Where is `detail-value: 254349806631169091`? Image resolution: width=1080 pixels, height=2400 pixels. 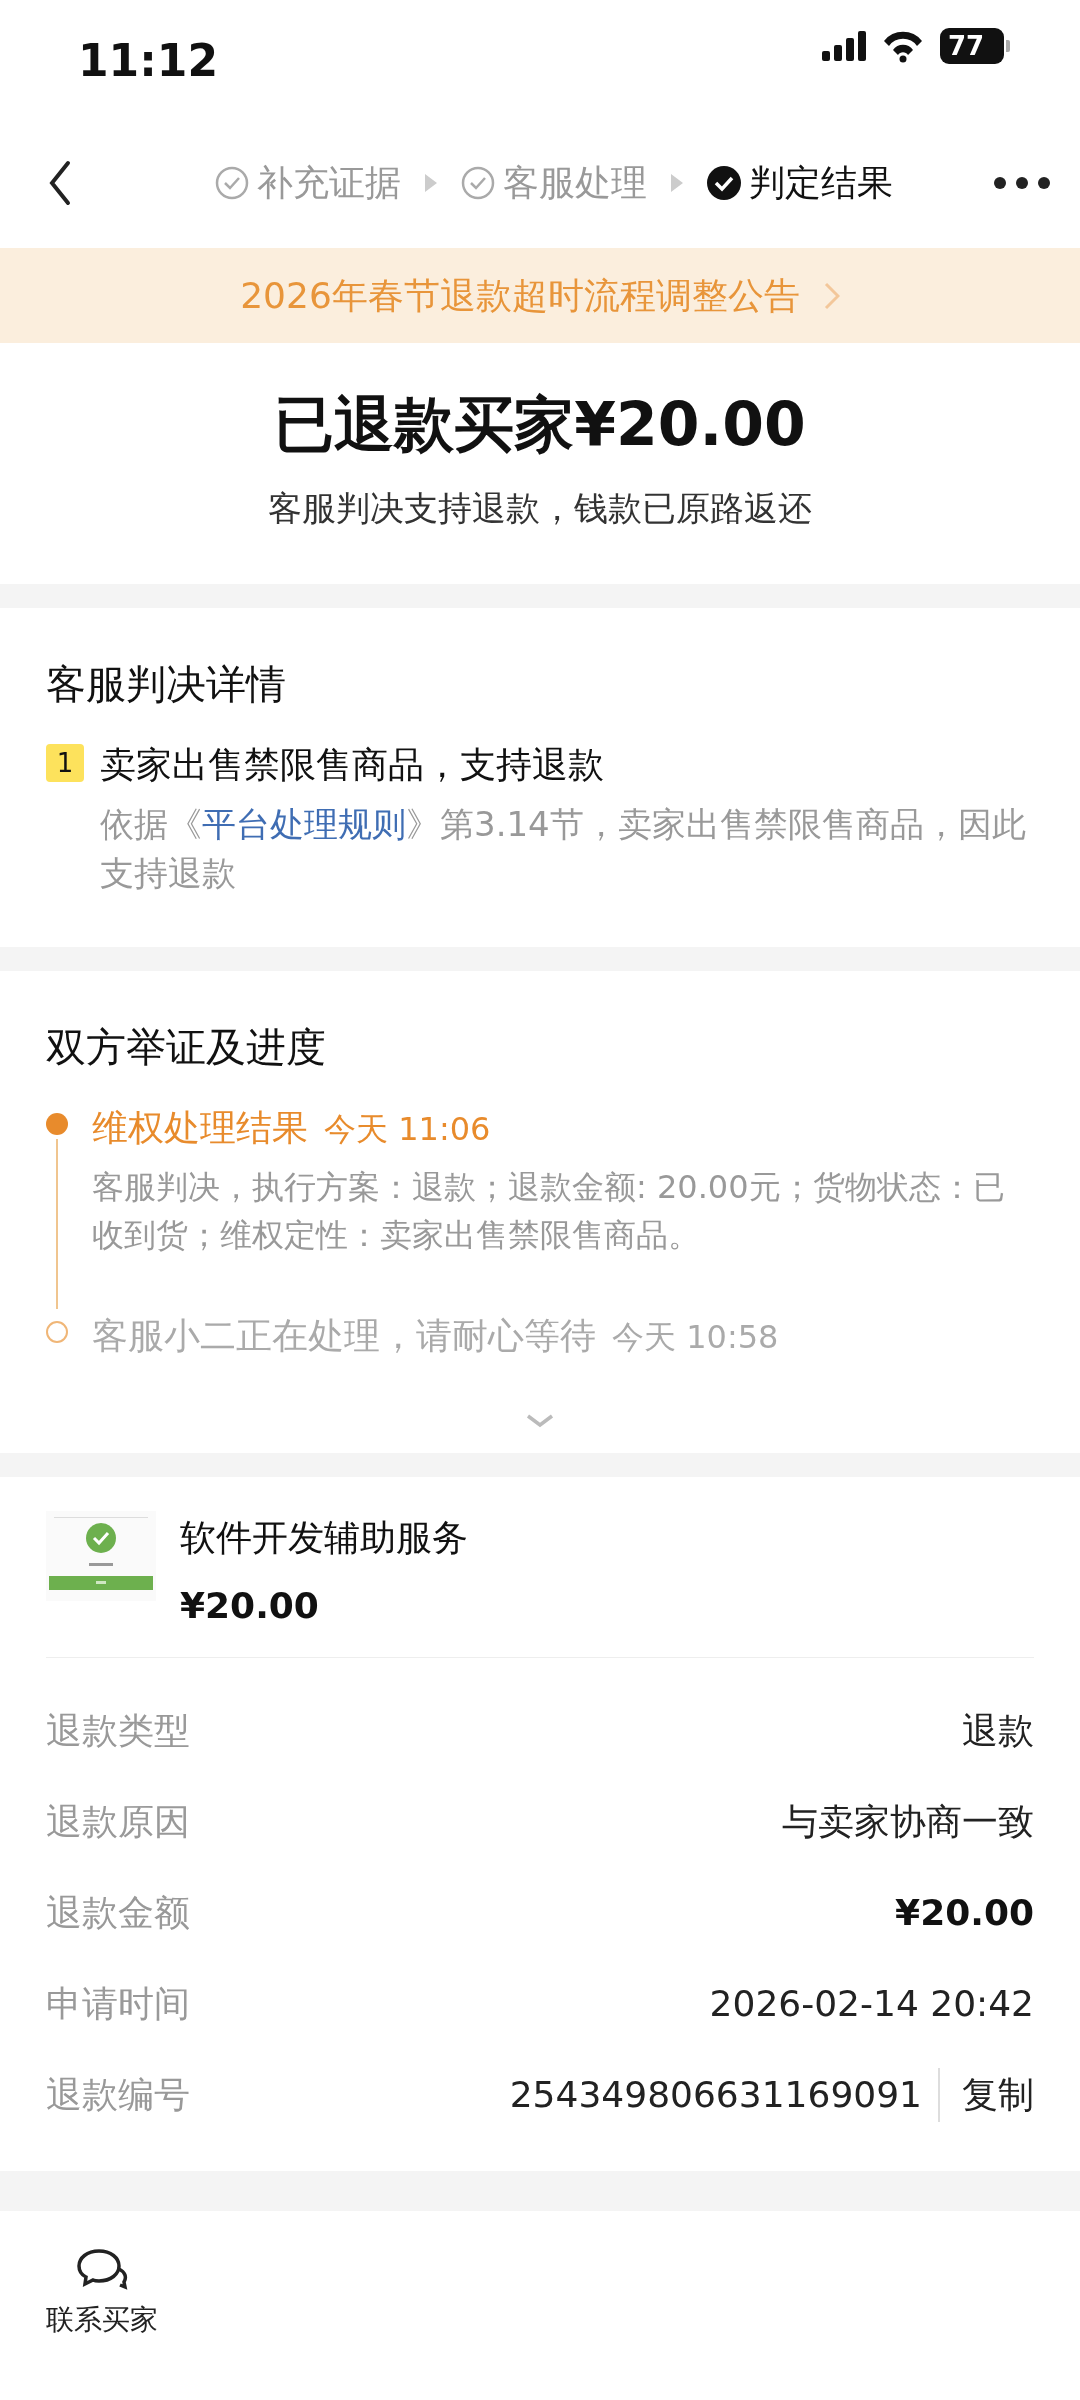 detail-value: 254349806631169091 is located at coordinates (715, 2095).